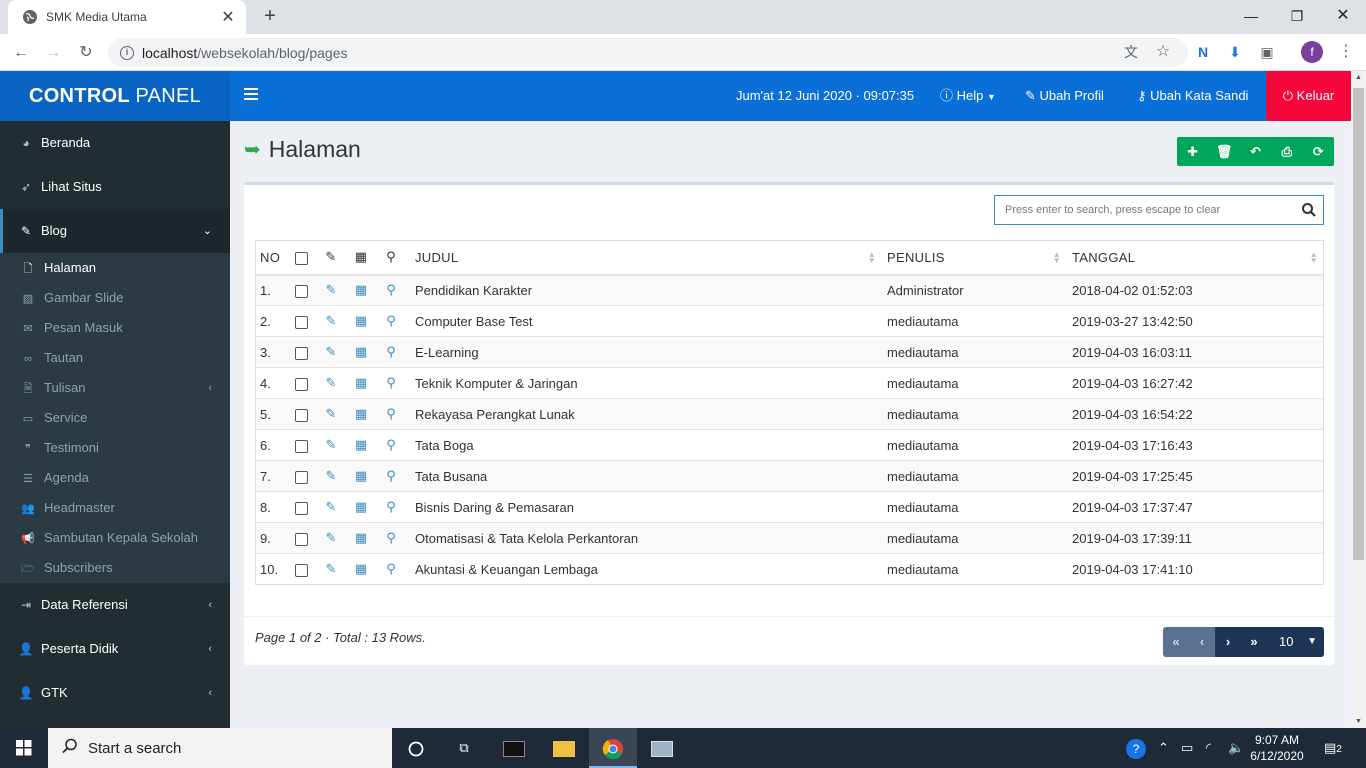  I want to click on change-password-link: ⚷ Ubah Kata Sandi, so click(1192, 96).